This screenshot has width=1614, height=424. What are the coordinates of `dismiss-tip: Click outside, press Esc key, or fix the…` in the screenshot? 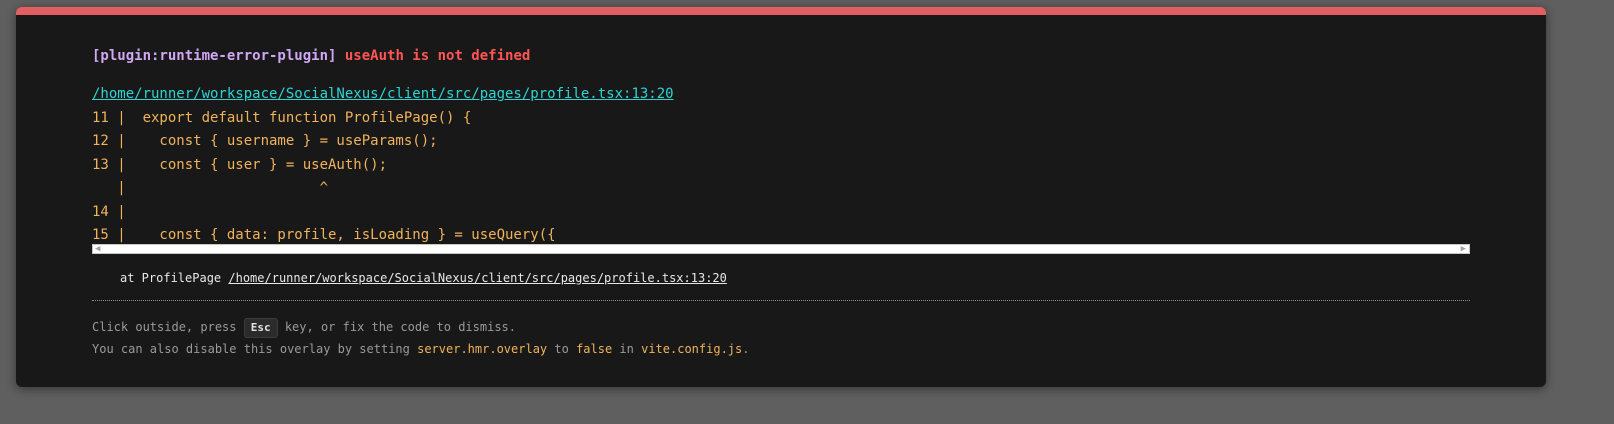 It's located at (304, 328).